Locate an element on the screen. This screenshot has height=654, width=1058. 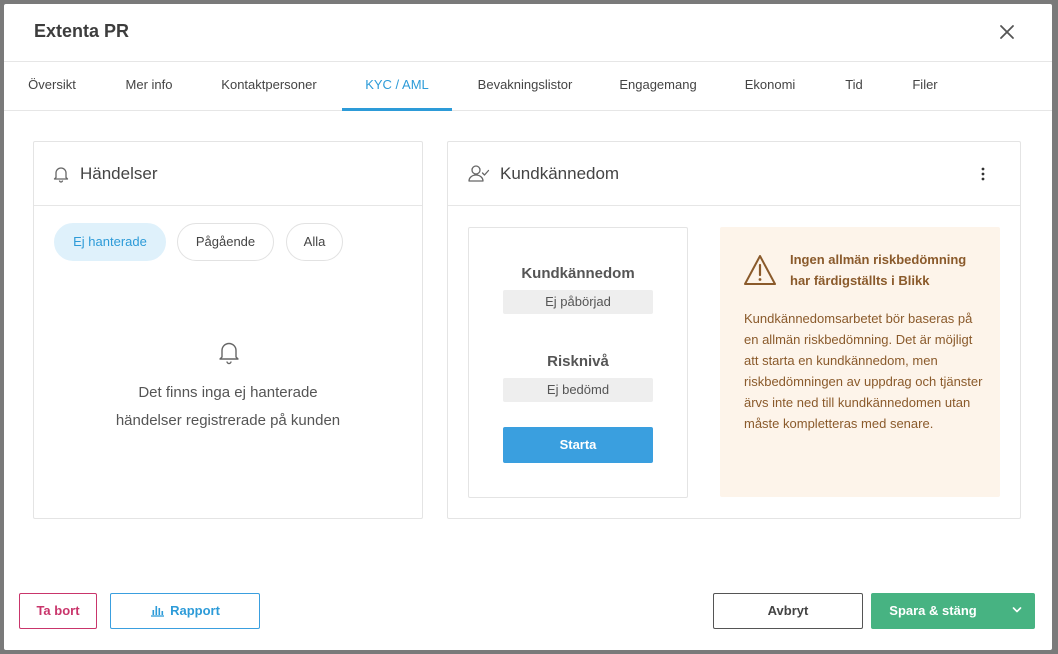
tab-bevakningslistor: Bevakningslistor is located at coordinates (525, 87).